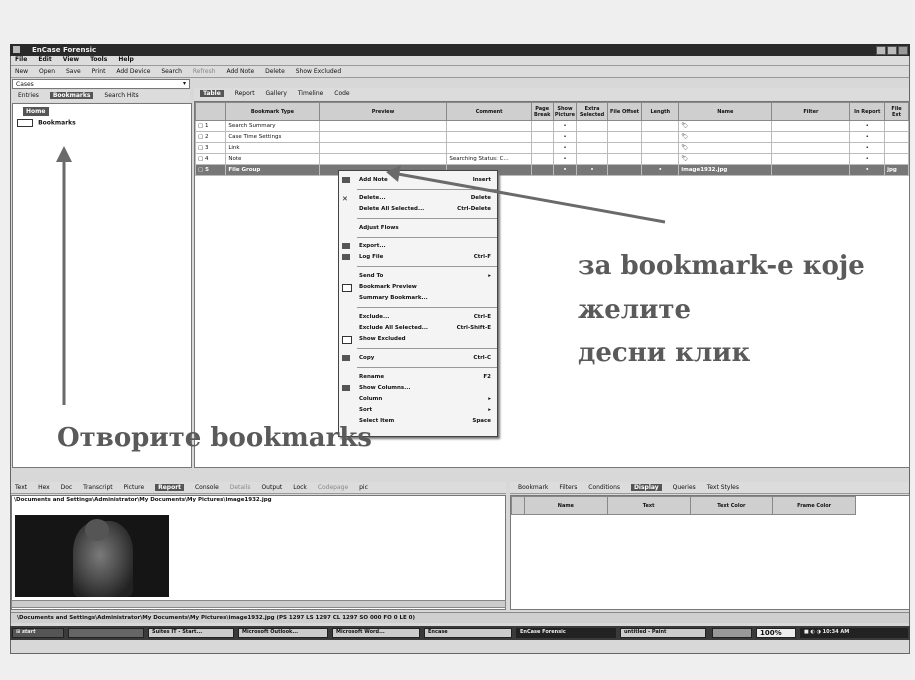  Describe the element at coordinates (635, 310) in the screenshot. I see `annotation-right-line2: желите` at that location.